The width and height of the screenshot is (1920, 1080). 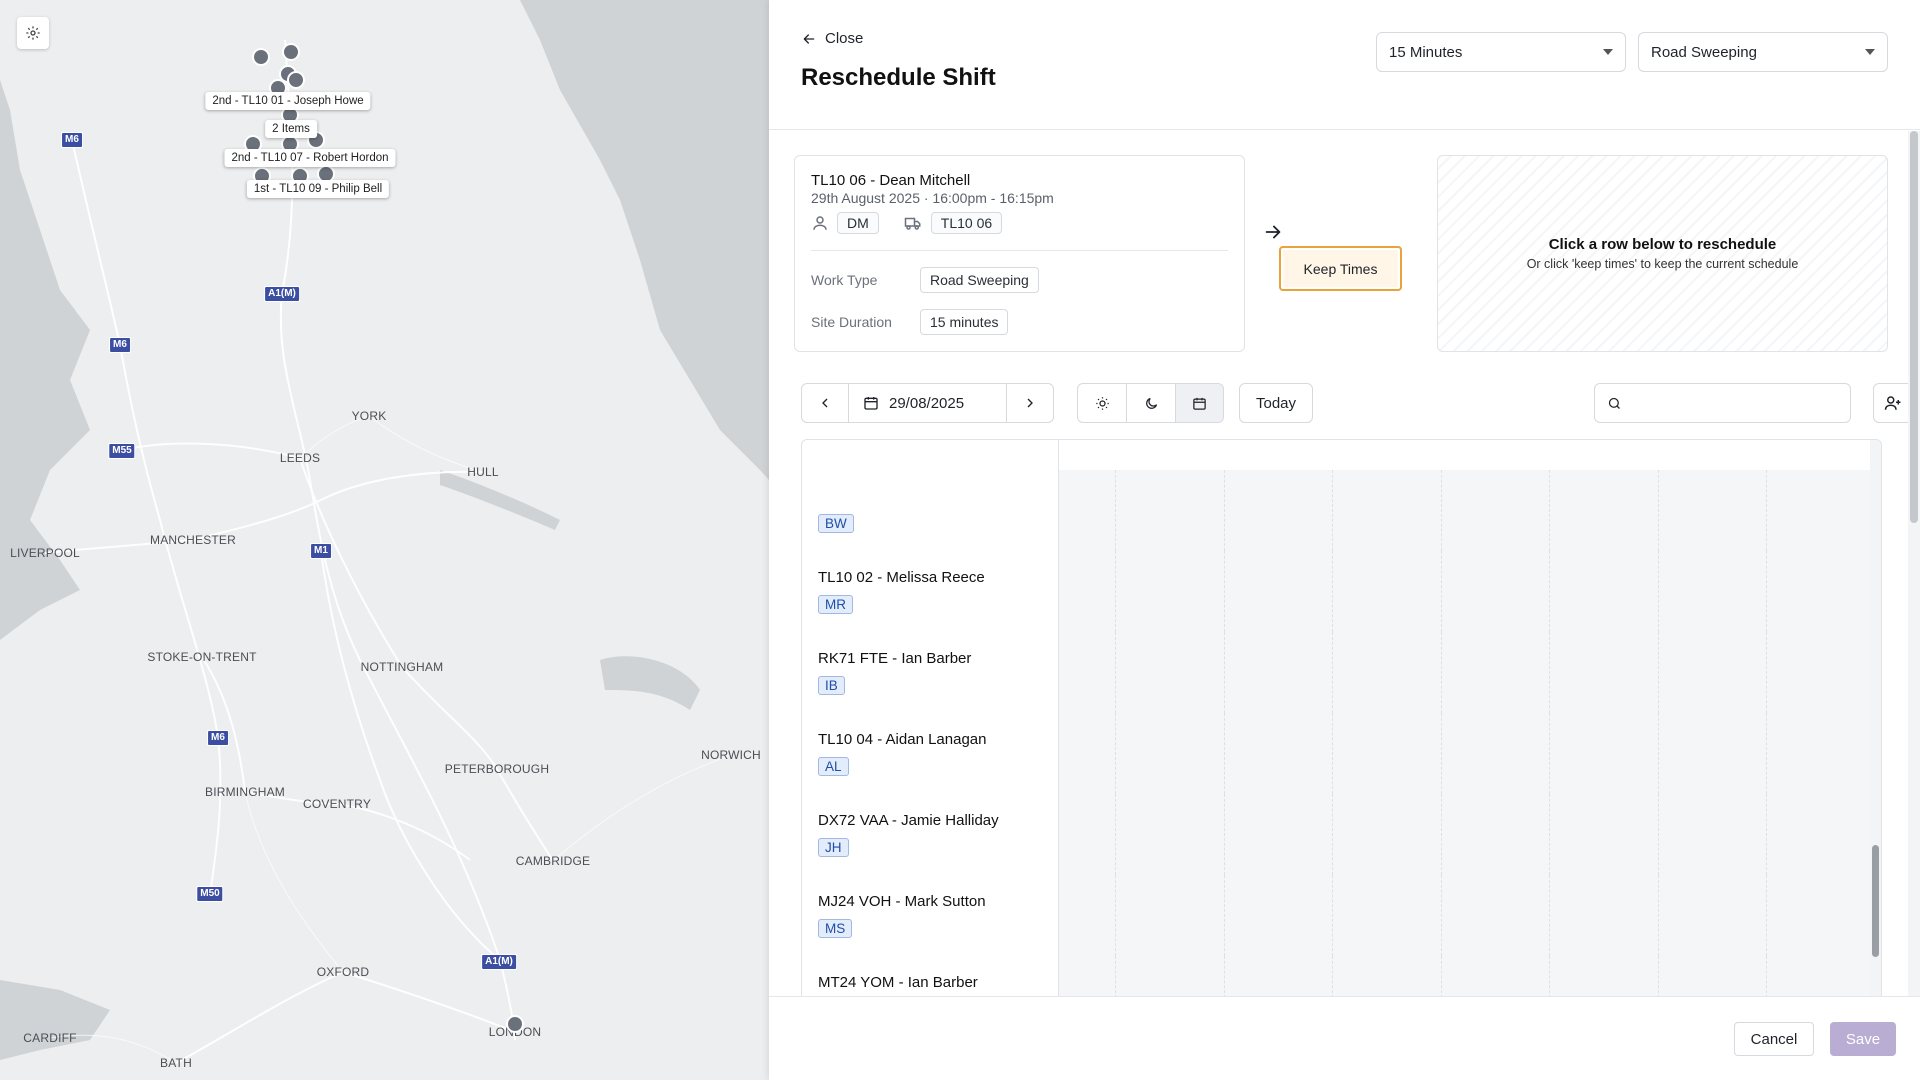 I want to click on arrow-right-icon, so click(x=1273, y=232).